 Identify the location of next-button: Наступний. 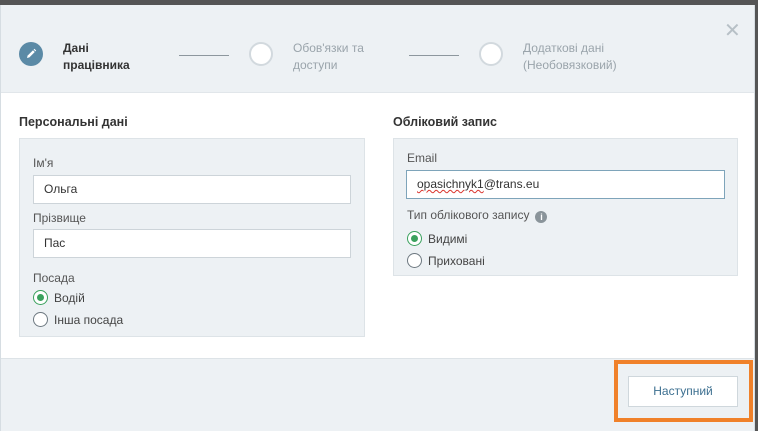
(683, 391).